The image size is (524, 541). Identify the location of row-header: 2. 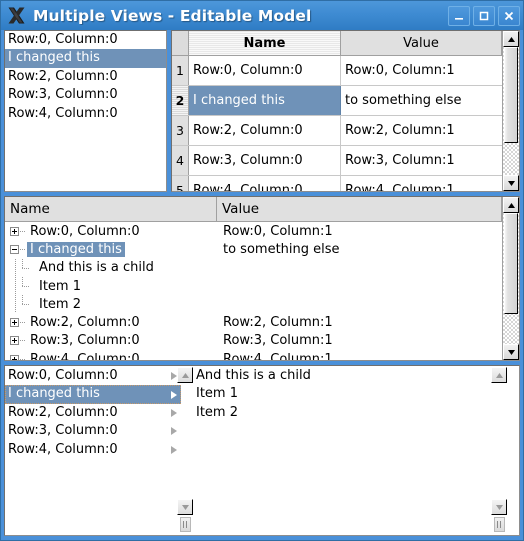
(180, 100).